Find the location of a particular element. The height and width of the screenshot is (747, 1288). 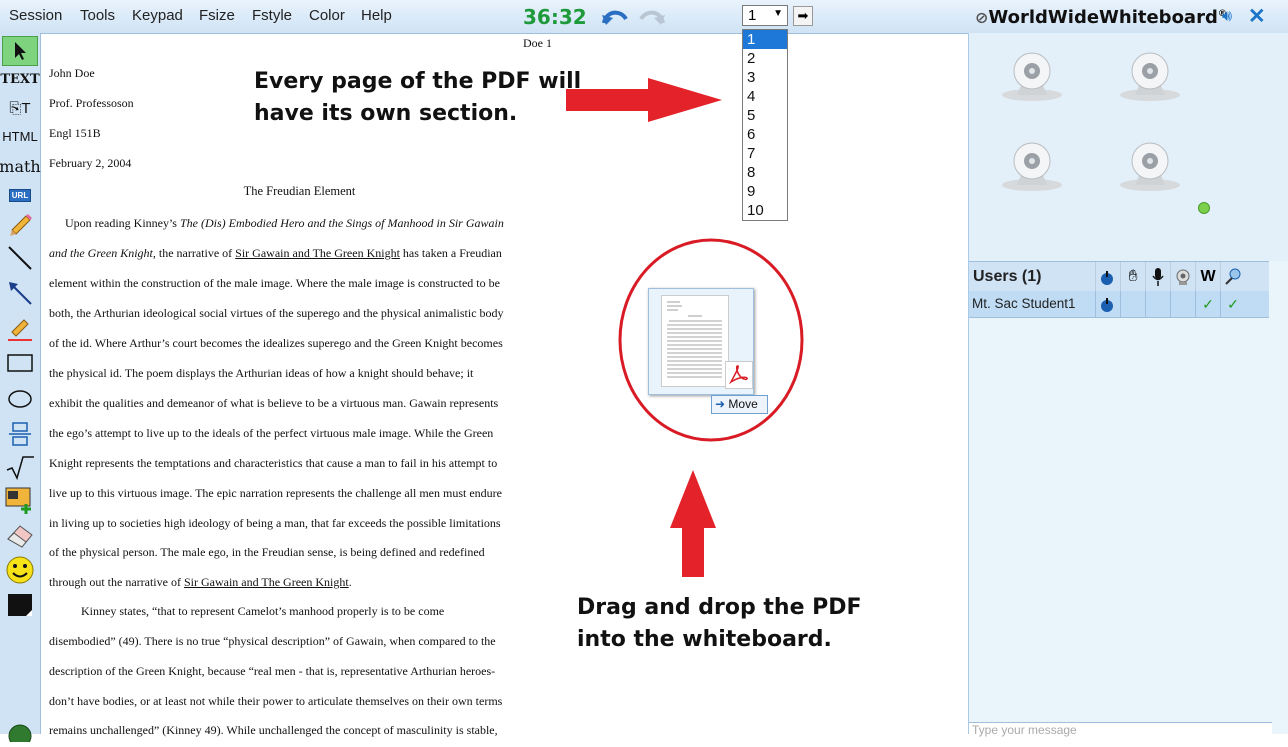

html-tool: HTML is located at coordinates (20, 136).